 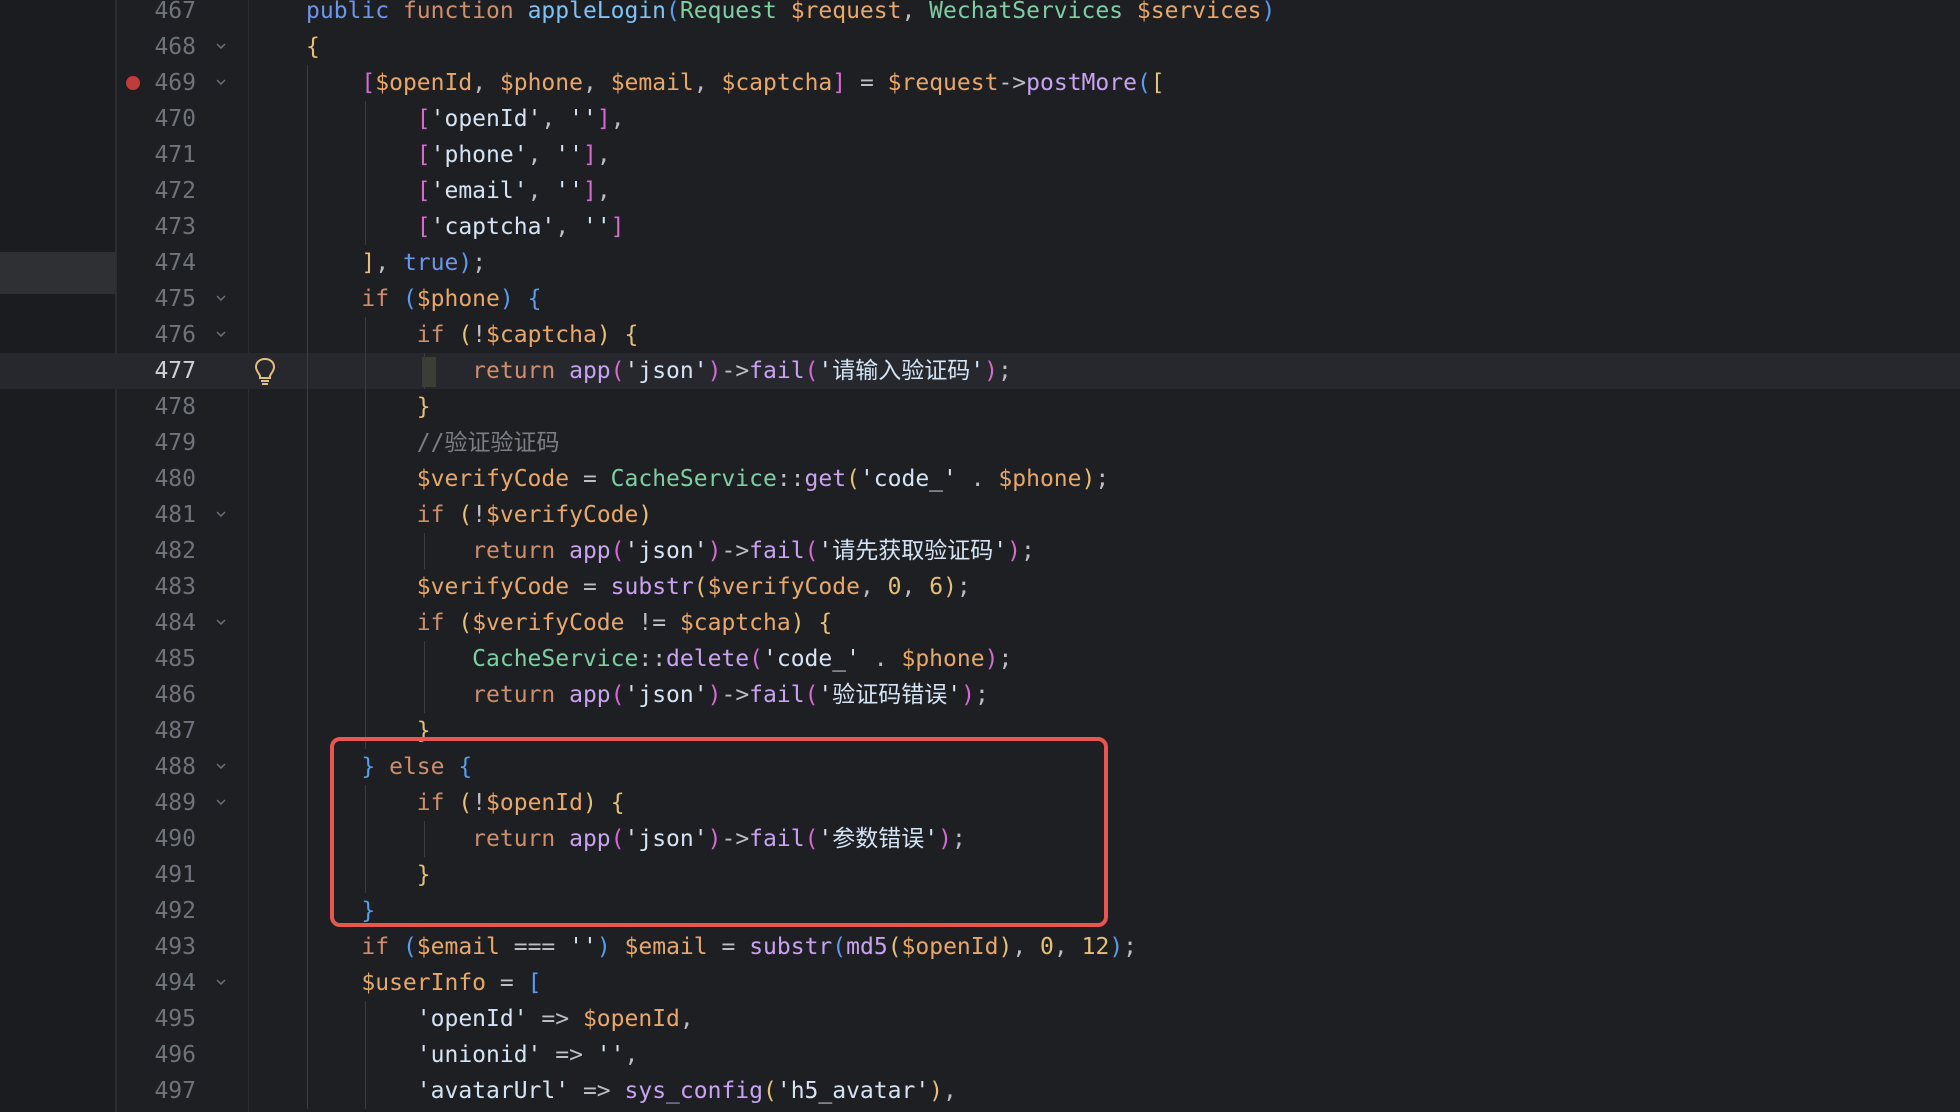 What do you see at coordinates (156, 227) in the screenshot?
I see `line-number: 473` at bounding box center [156, 227].